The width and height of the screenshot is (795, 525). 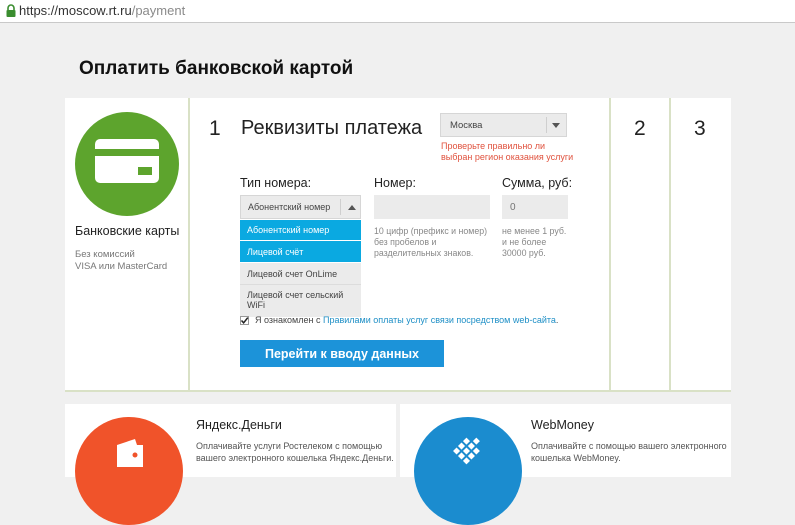 What do you see at coordinates (215, 128) in the screenshot?
I see `step-number-1: 1` at bounding box center [215, 128].